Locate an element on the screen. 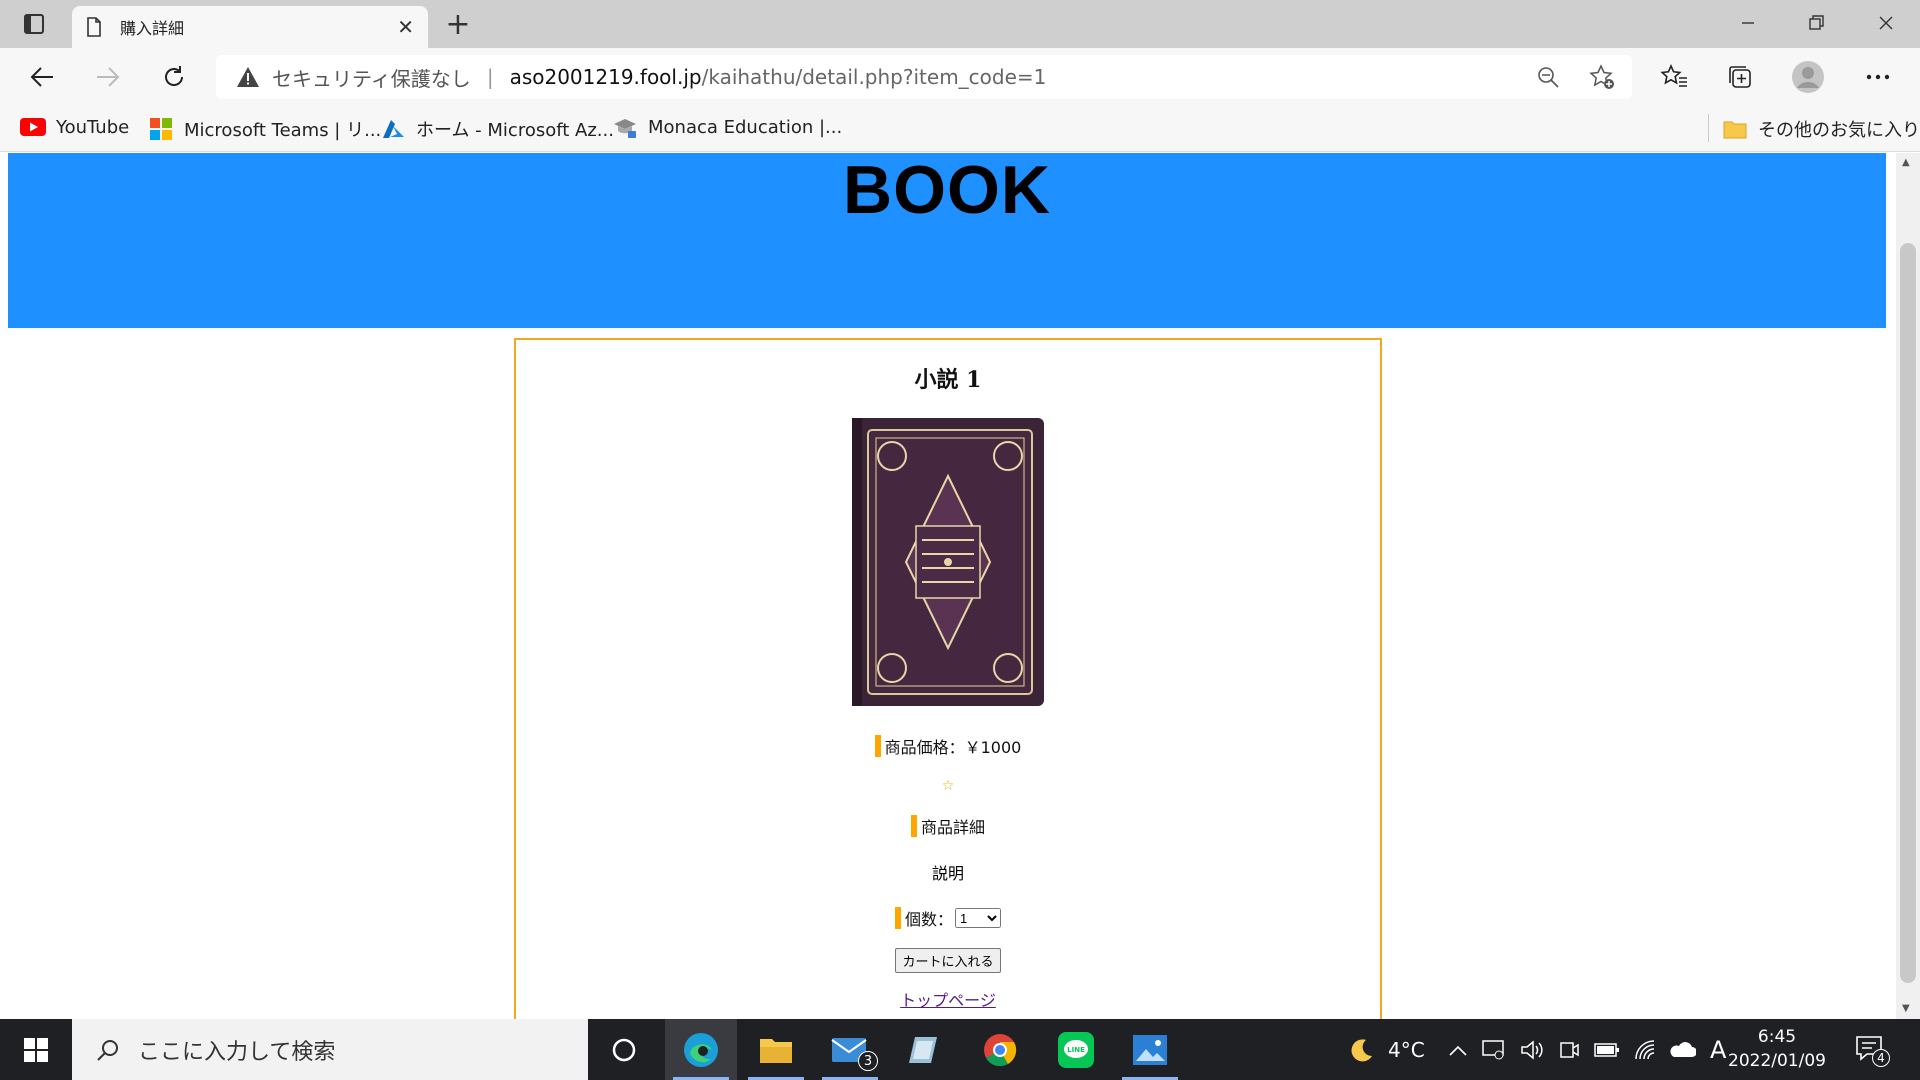  more-dots-icon is located at coordinates (1878, 77).